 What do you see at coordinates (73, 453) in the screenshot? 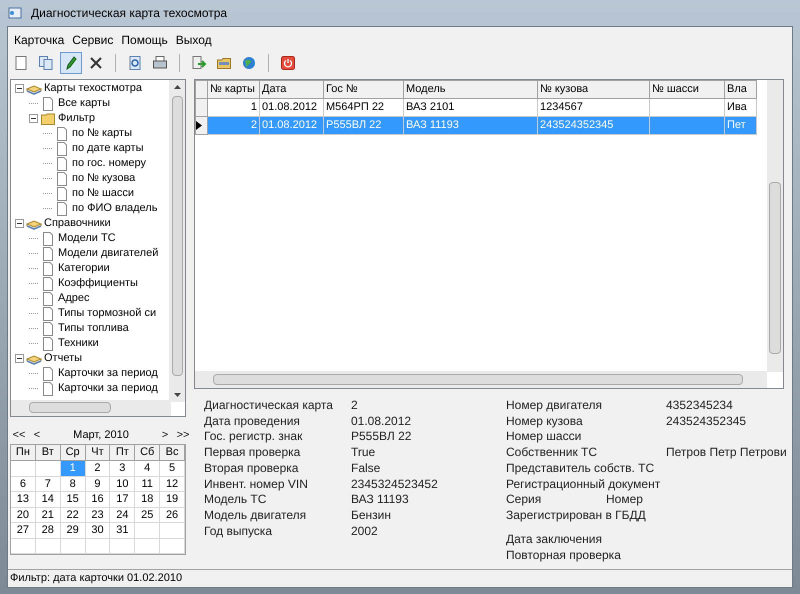
I see `weekday-header: Ср` at bounding box center [73, 453].